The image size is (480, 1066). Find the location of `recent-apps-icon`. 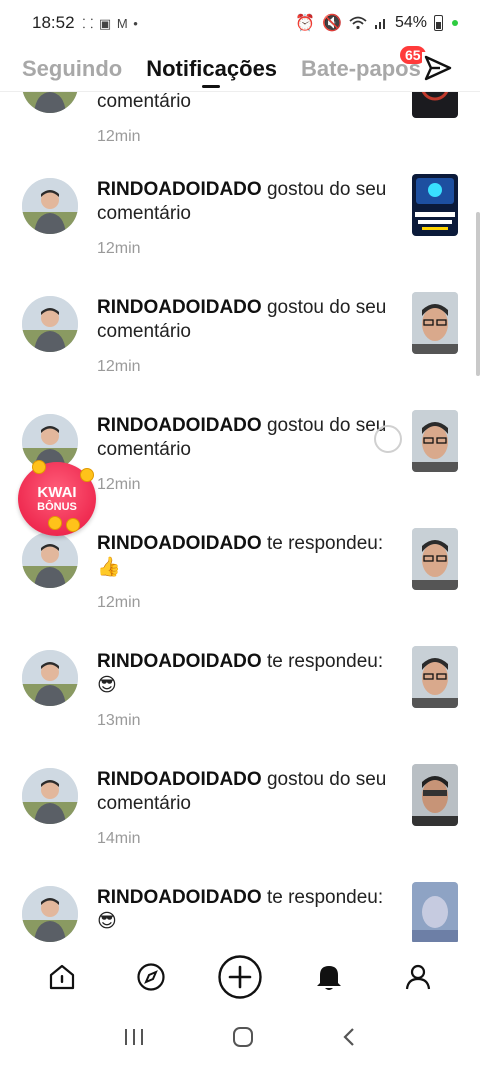

recent-apps-icon is located at coordinates (134, 1036).